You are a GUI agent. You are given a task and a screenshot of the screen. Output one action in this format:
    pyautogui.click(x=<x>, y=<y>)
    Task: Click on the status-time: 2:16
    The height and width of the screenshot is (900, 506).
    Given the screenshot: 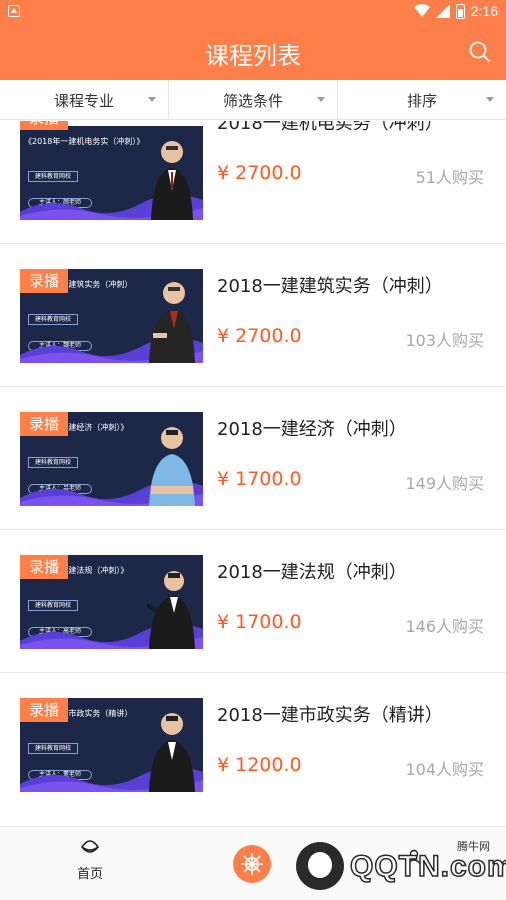 What is the action you would take?
    pyautogui.click(x=484, y=11)
    